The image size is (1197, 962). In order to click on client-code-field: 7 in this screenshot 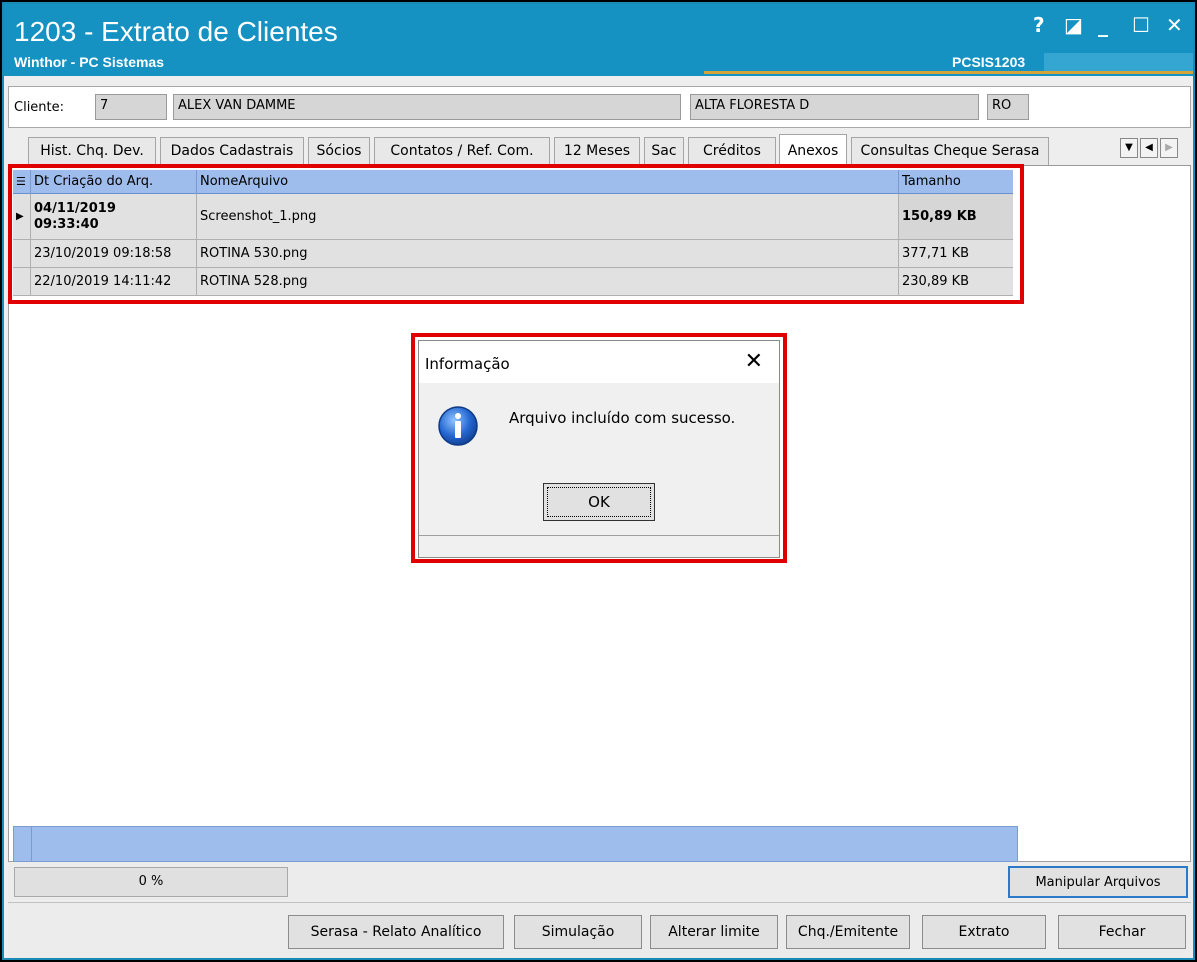, I will do `click(131, 107)`.